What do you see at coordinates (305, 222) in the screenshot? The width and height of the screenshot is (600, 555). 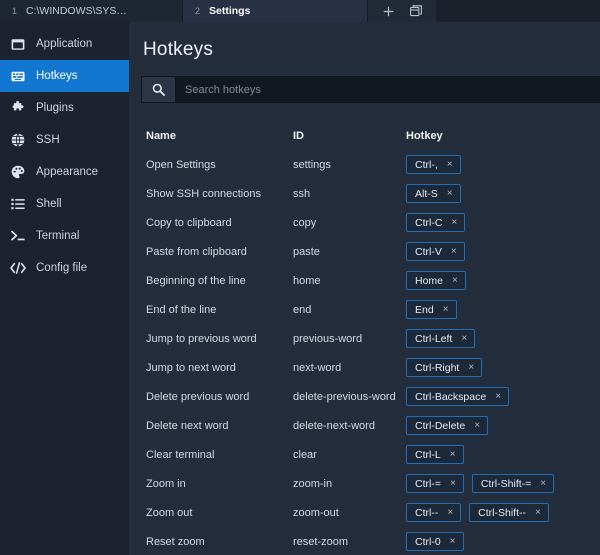 I see `cell-id: copy` at bounding box center [305, 222].